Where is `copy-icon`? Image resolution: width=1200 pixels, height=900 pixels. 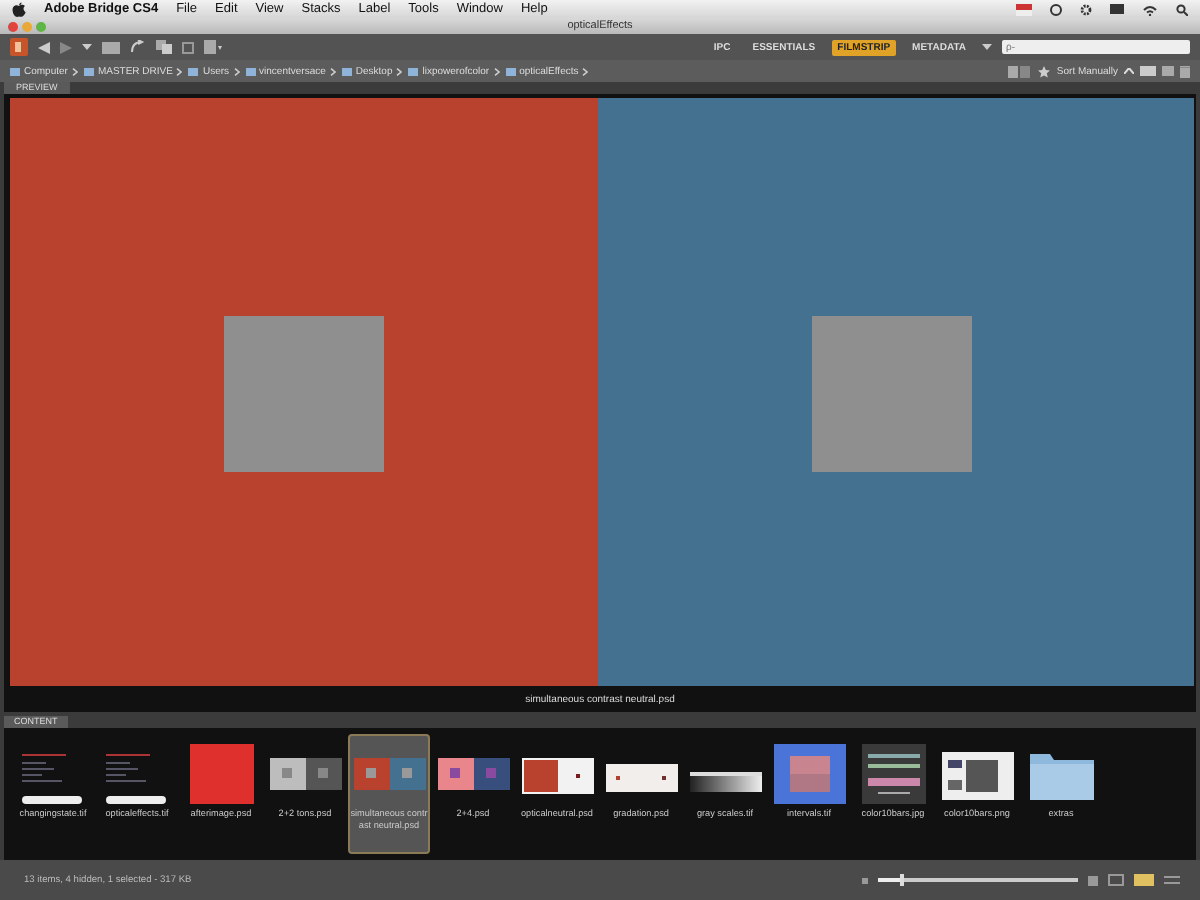
copy-icon is located at coordinates (164, 47).